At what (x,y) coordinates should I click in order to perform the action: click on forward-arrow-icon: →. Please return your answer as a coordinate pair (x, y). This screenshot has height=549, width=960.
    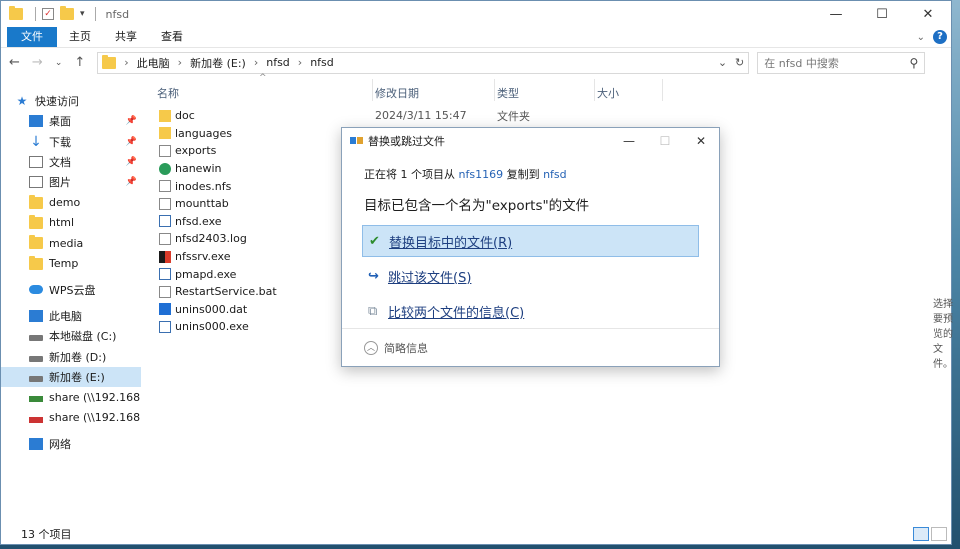
    Looking at the image, I should click on (37, 62).